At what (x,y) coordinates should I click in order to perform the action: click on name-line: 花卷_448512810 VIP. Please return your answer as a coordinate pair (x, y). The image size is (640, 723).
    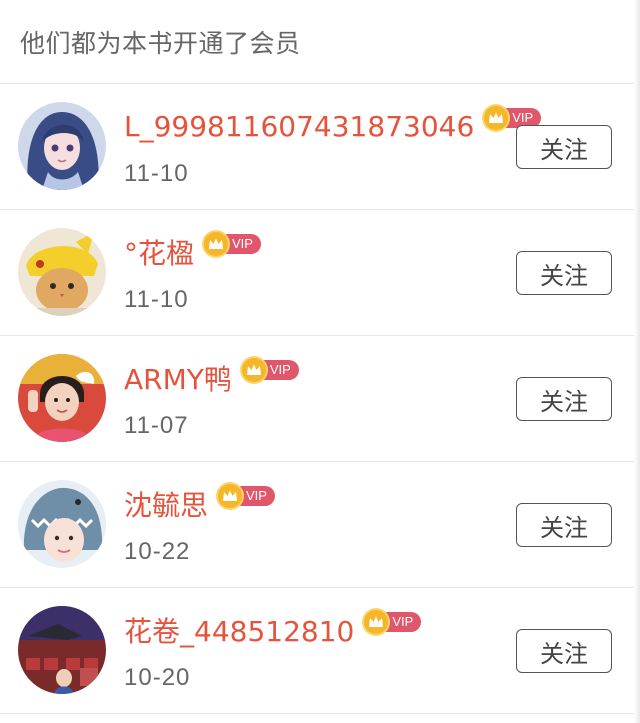
    Looking at the image, I should click on (273, 630).